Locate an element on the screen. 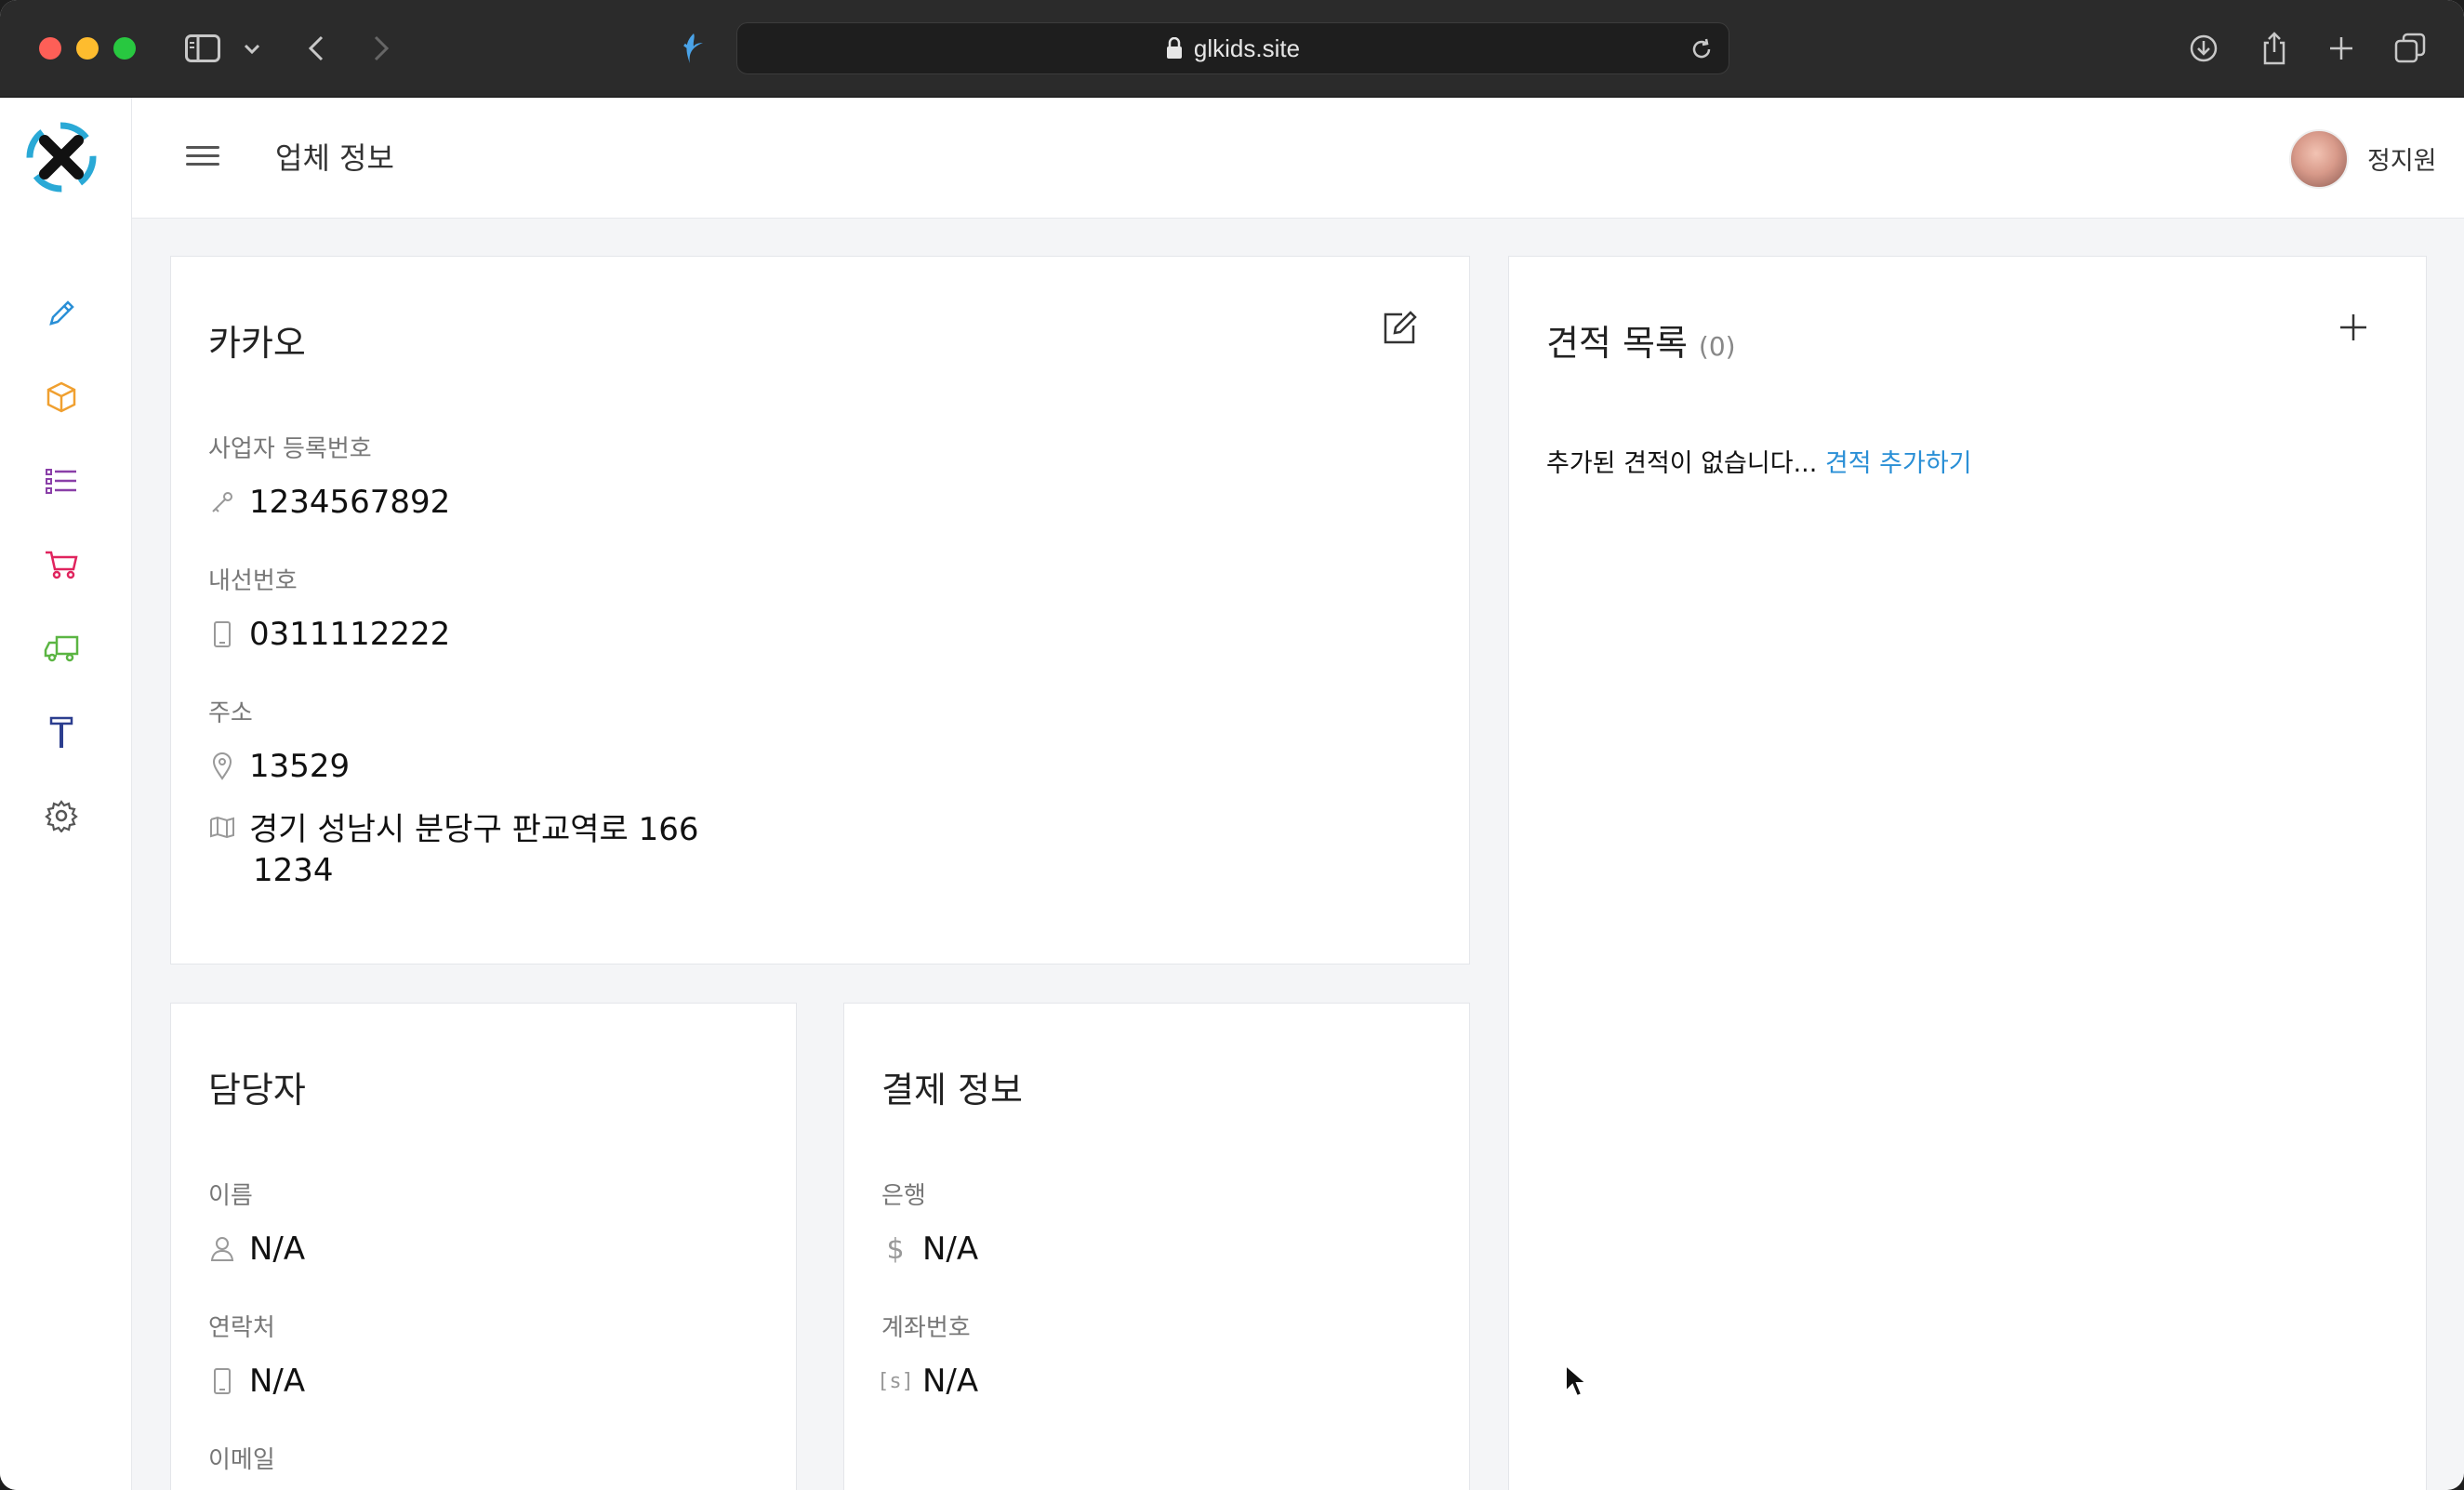 This screenshot has width=2464, height=1490. sidebar-item-cart is located at coordinates (61, 564).